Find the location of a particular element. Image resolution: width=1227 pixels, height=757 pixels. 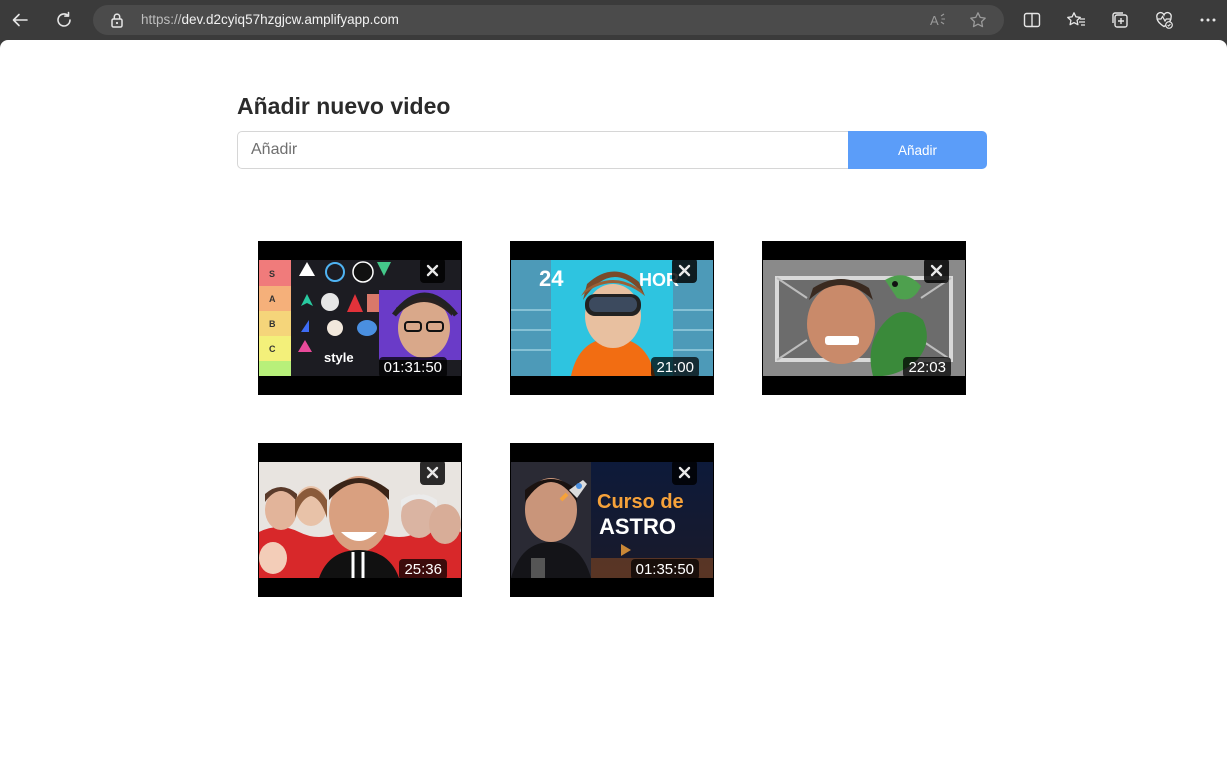

collections-icon is located at coordinates (1120, 20).